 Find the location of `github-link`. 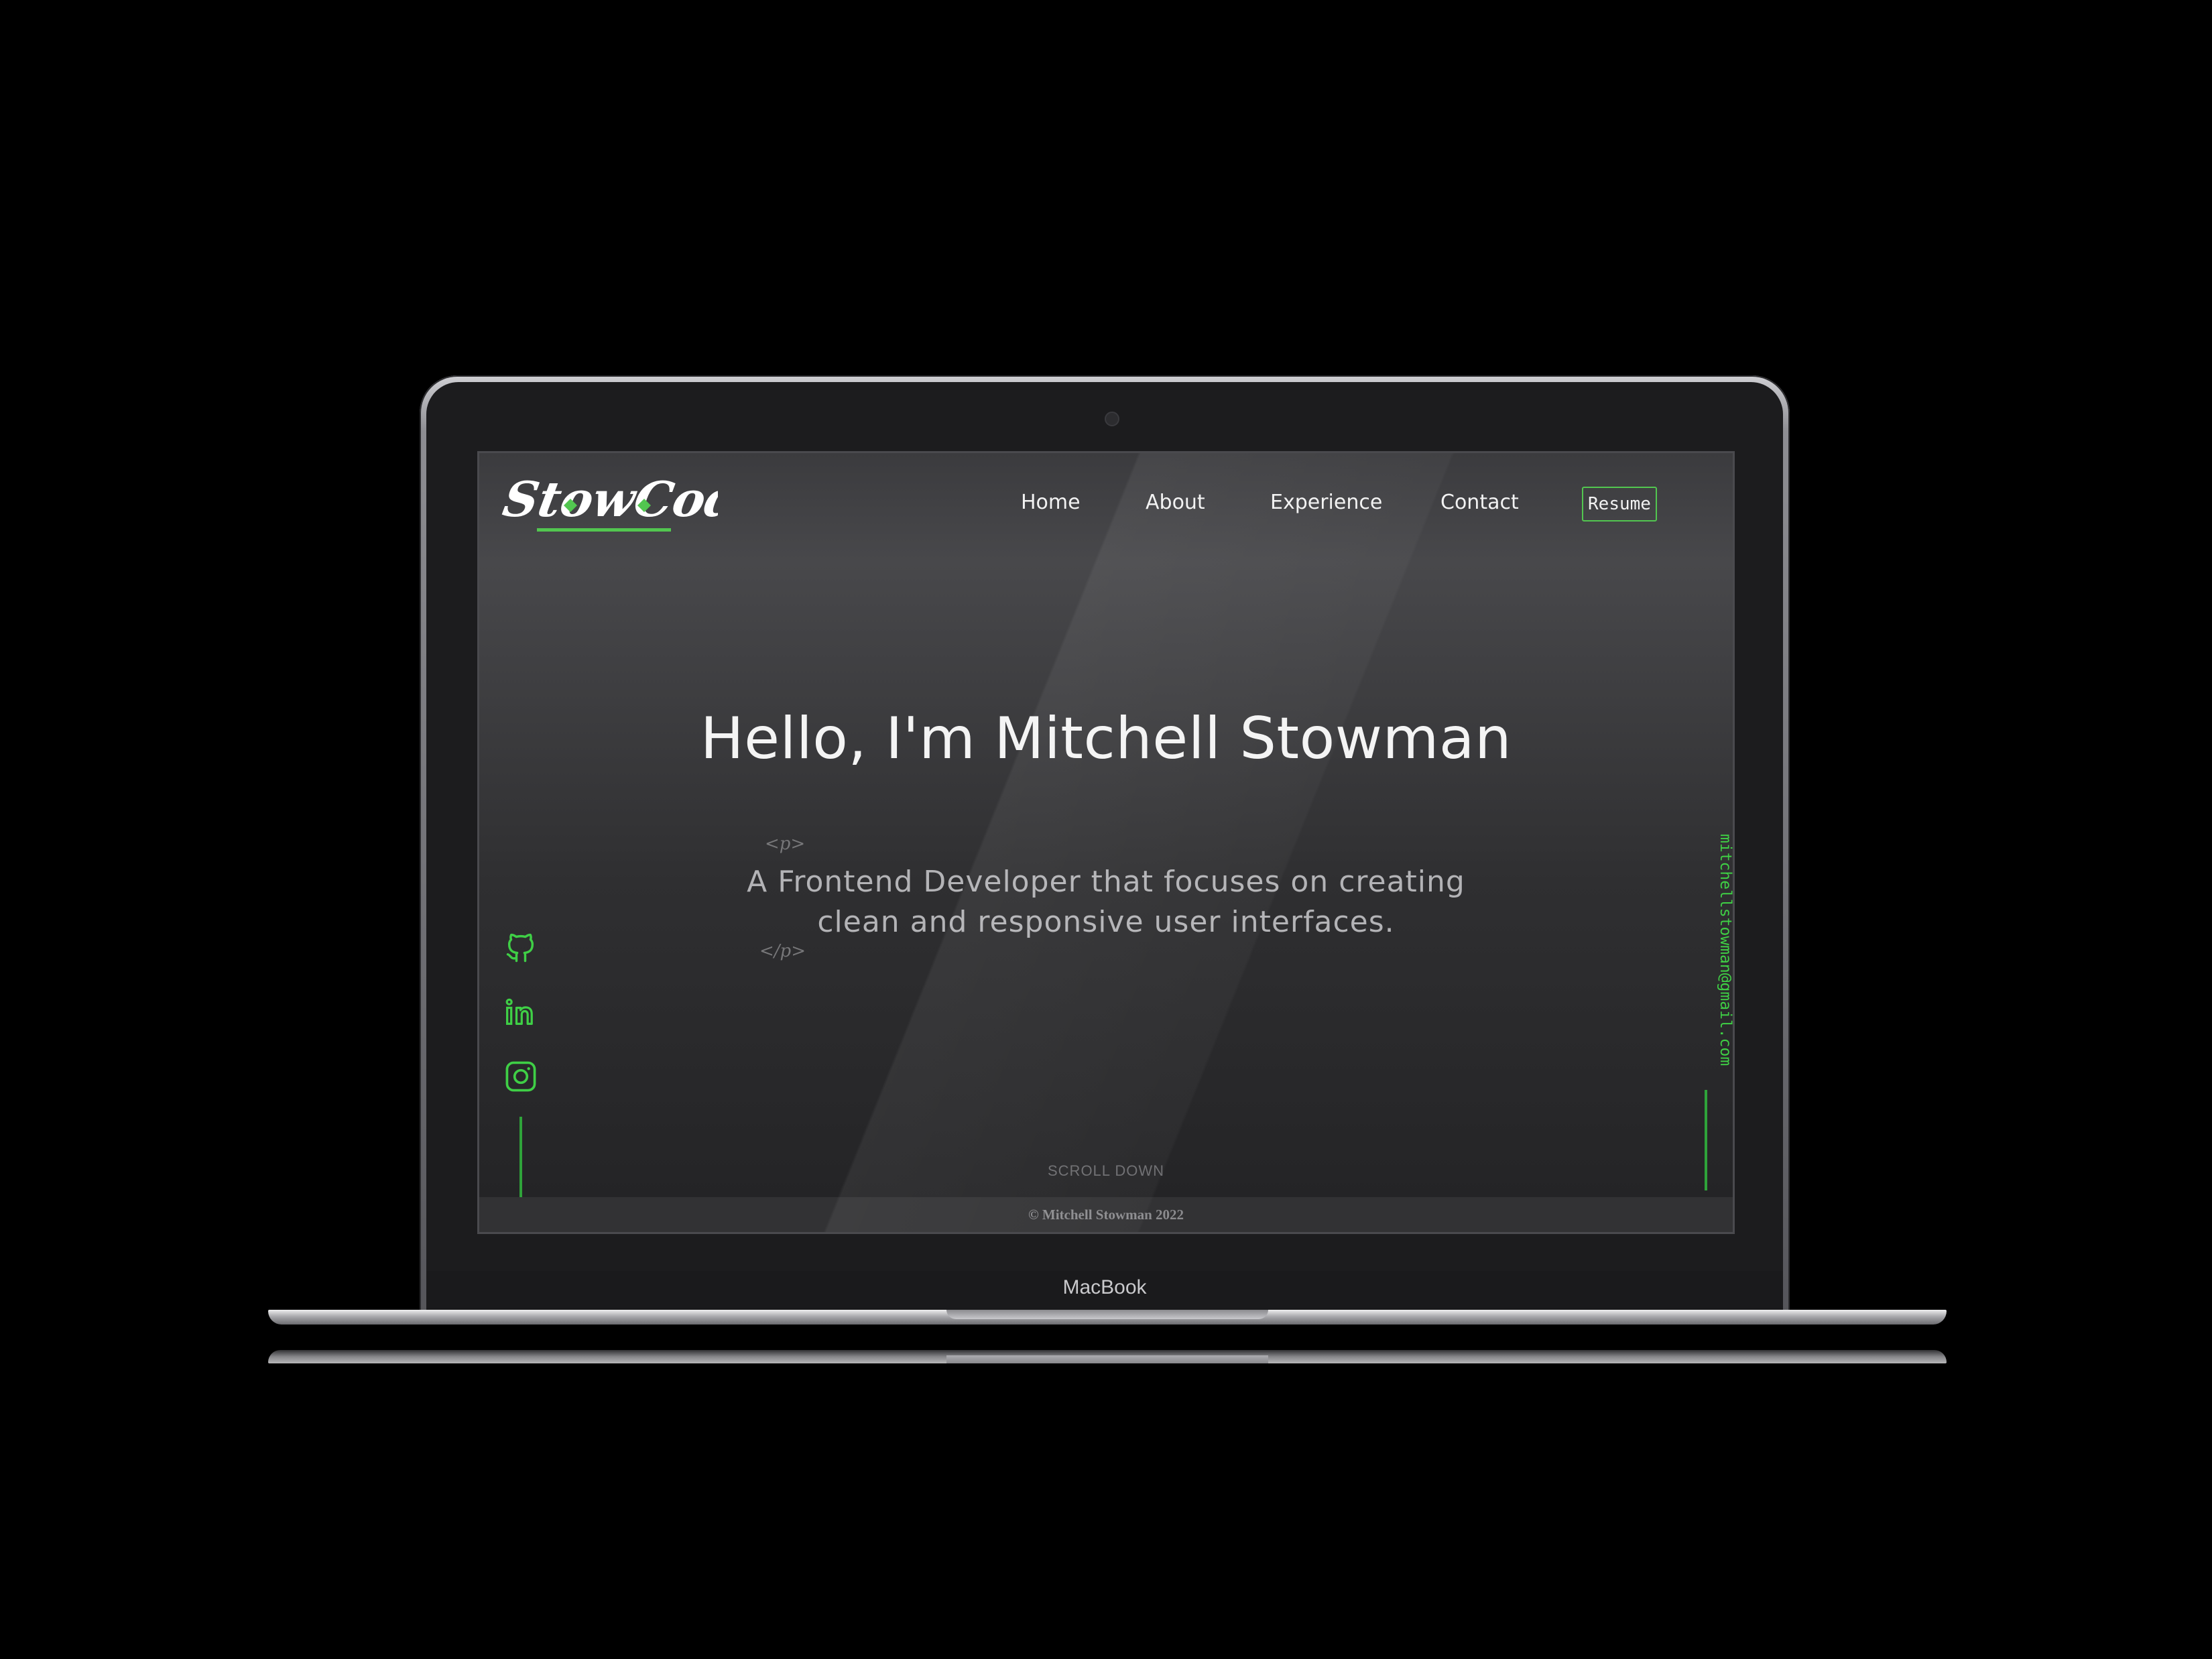

github-link is located at coordinates (520, 947).